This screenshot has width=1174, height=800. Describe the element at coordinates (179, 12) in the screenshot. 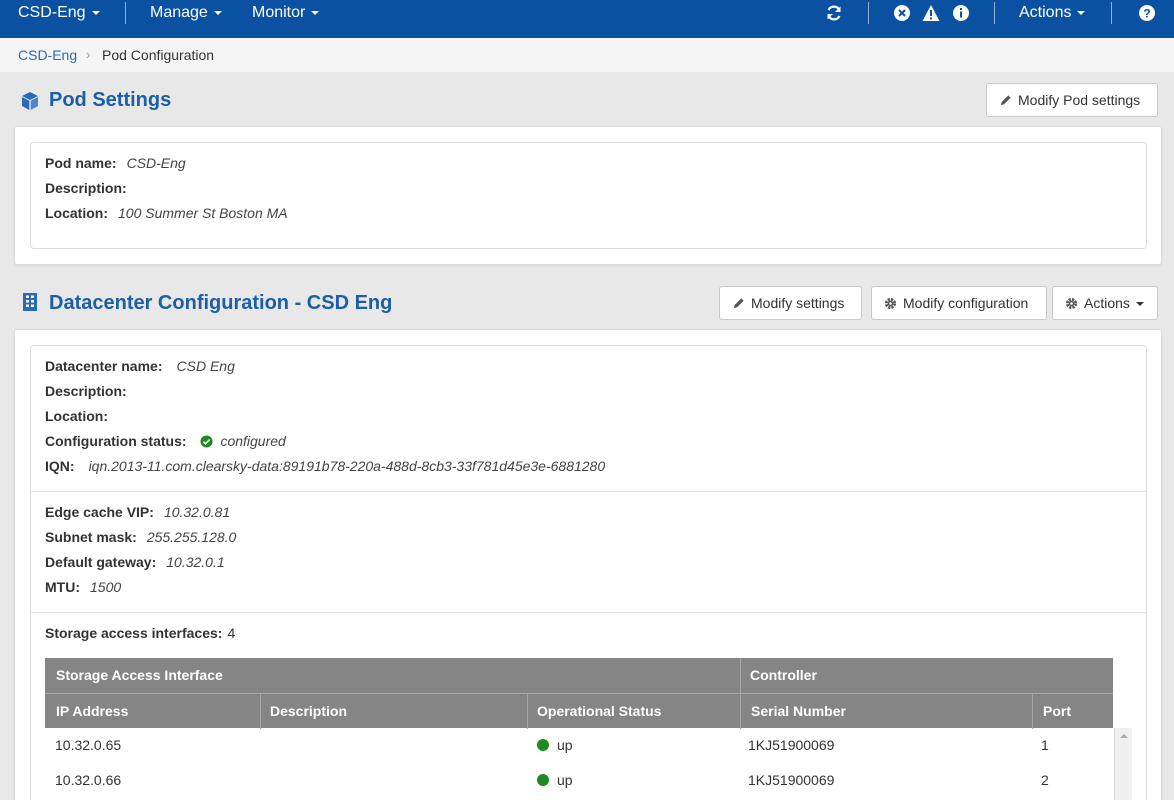

I see `manage-menu-label: Manage` at that location.